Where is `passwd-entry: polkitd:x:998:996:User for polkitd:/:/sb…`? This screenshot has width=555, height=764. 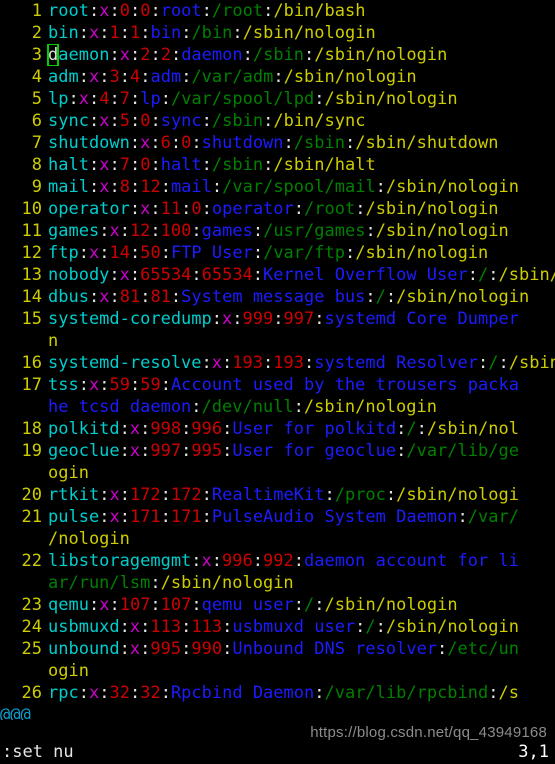 passwd-entry: polkitd:x:998:996:User for polkitd:/:/sb… is located at coordinates (280, 429).